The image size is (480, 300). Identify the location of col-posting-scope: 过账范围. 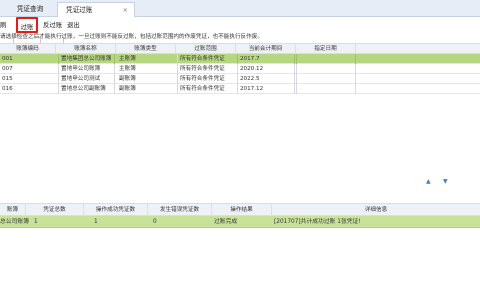
(206, 49).